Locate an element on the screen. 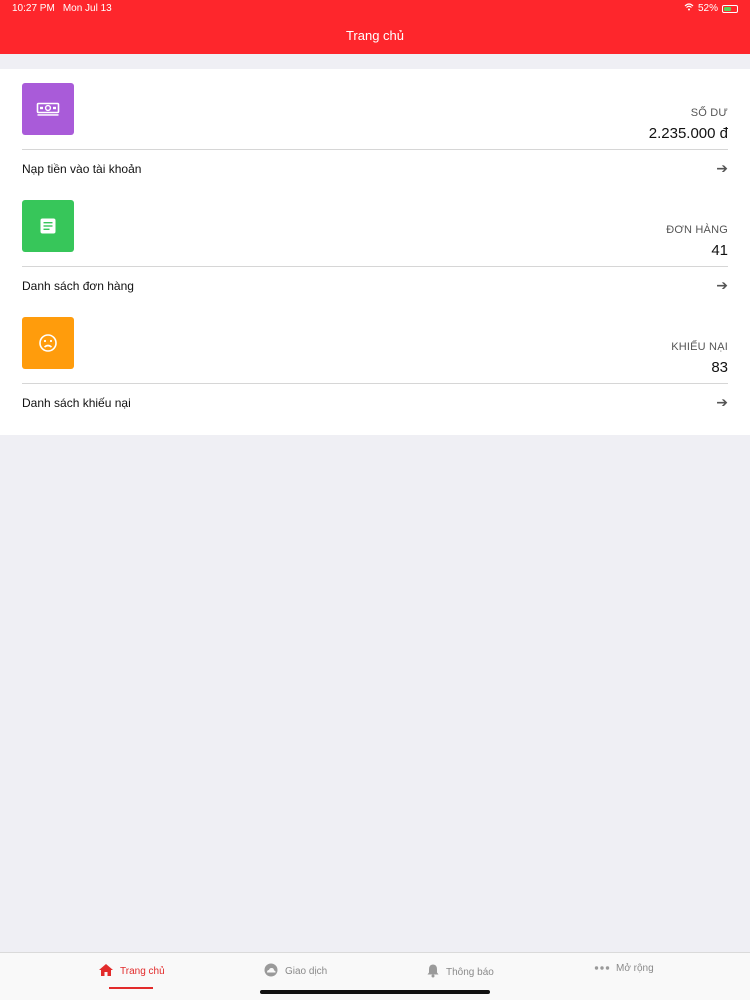  tab-notifications-label: Thông báo is located at coordinates (470, 972).